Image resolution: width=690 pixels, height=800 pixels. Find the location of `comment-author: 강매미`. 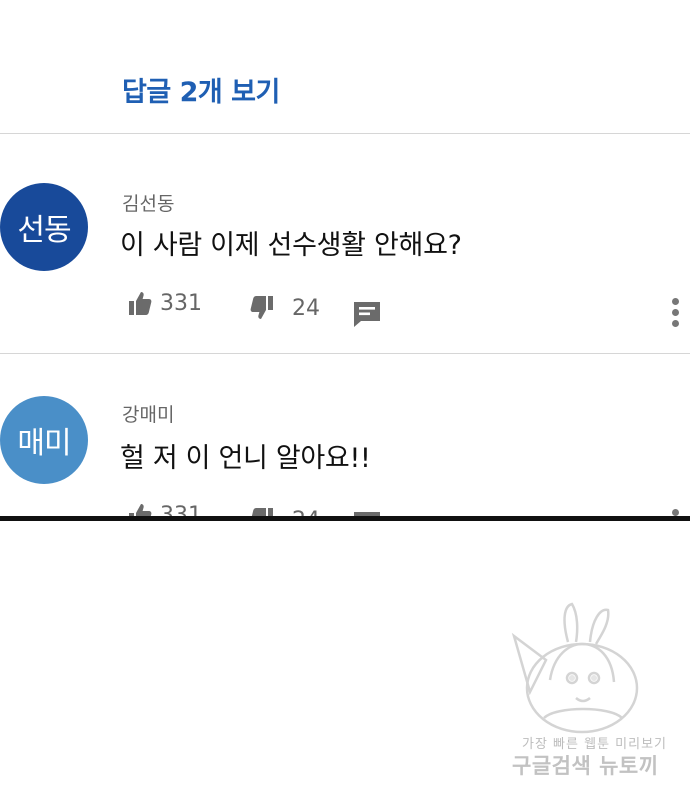

comment-author: 강매미 is located at coordinates (148, 415).